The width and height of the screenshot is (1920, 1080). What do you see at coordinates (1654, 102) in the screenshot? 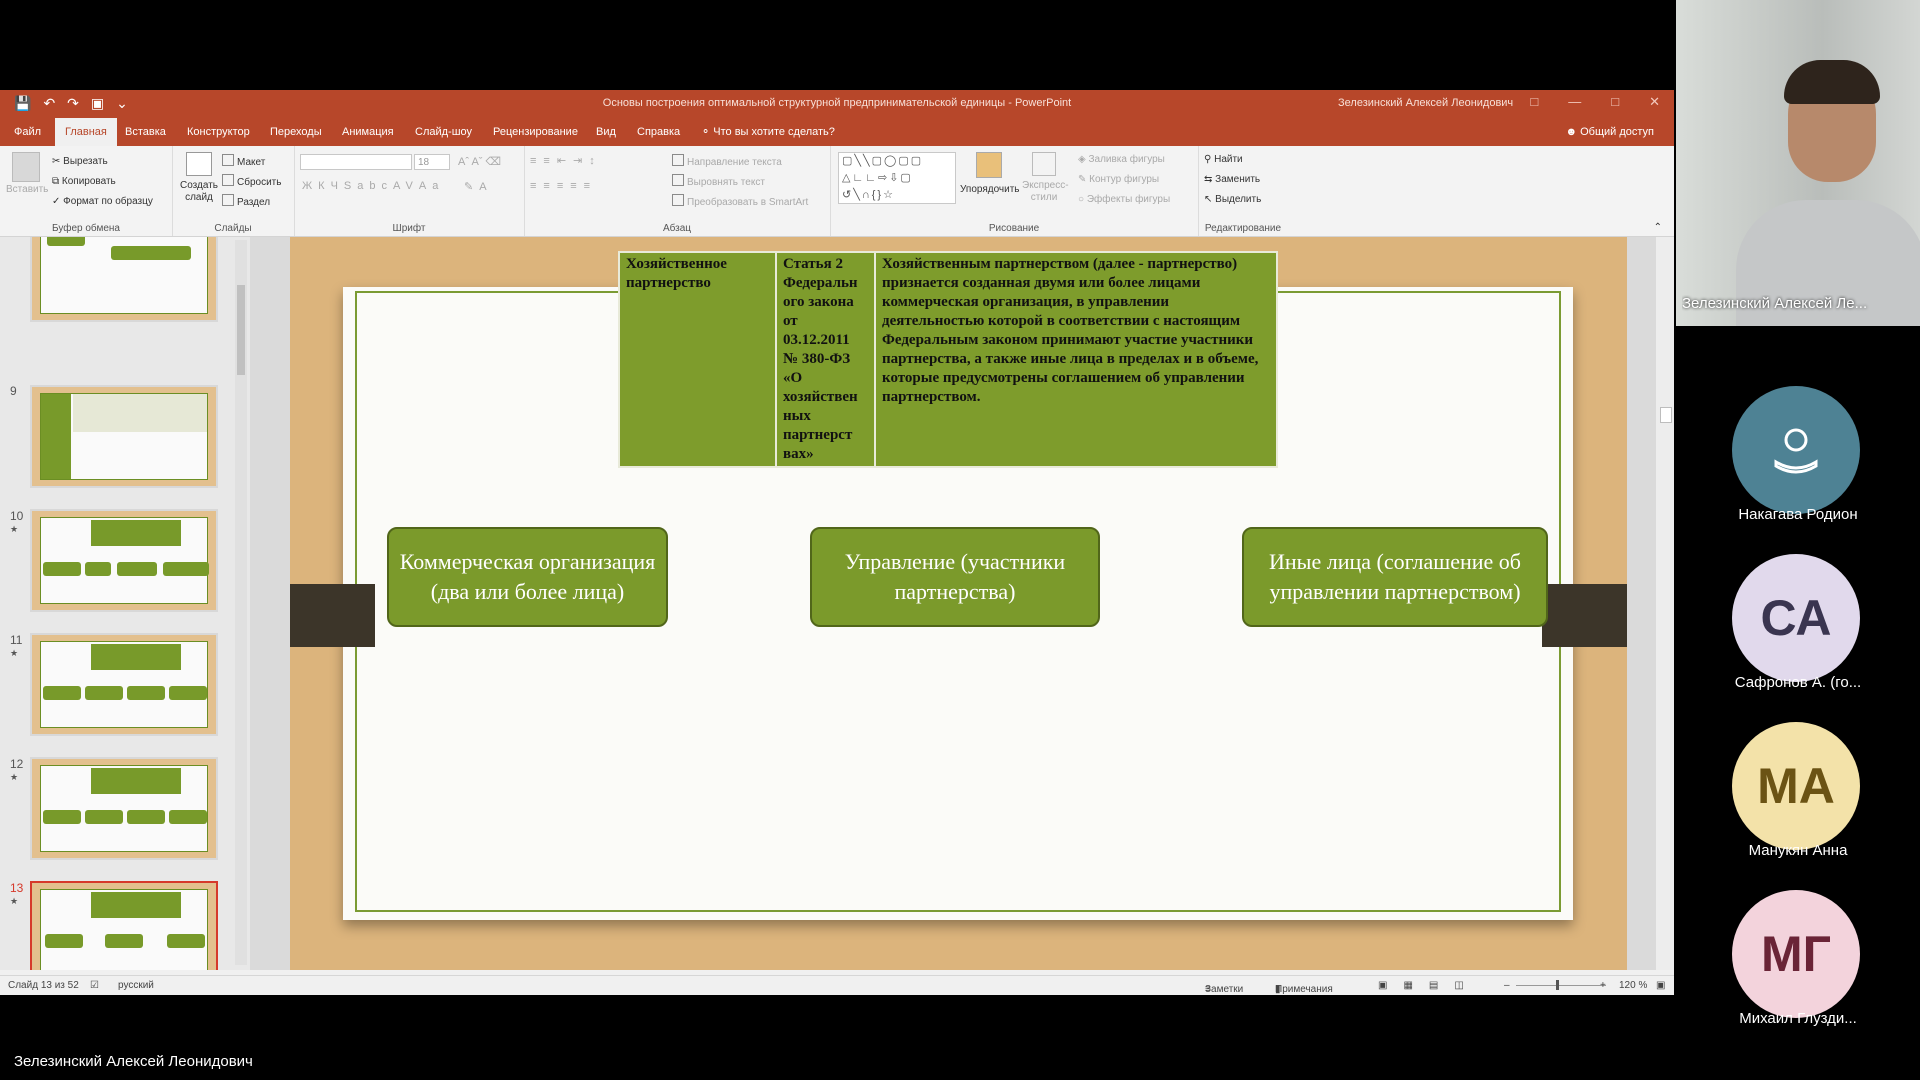
I see `close-icon: ✕` at bounding box center [1654, 102].